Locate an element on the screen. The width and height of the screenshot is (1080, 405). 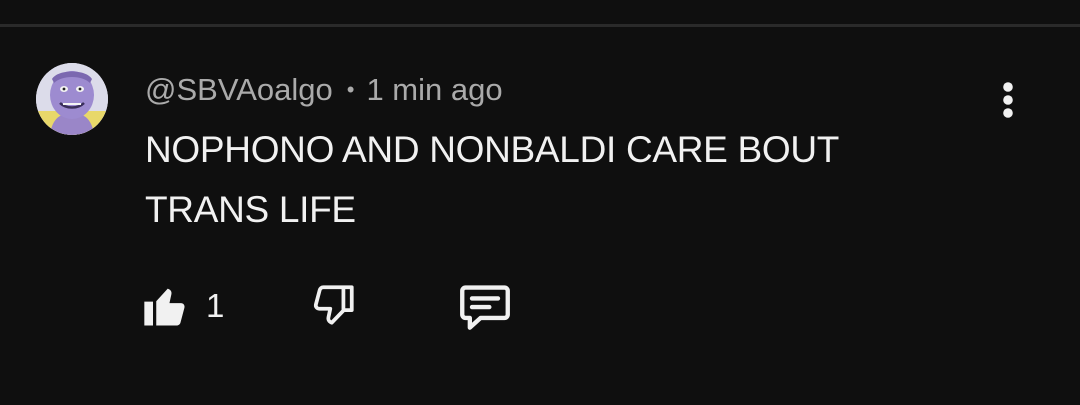
reply-comment-icon is located at coordinates (485, 307).